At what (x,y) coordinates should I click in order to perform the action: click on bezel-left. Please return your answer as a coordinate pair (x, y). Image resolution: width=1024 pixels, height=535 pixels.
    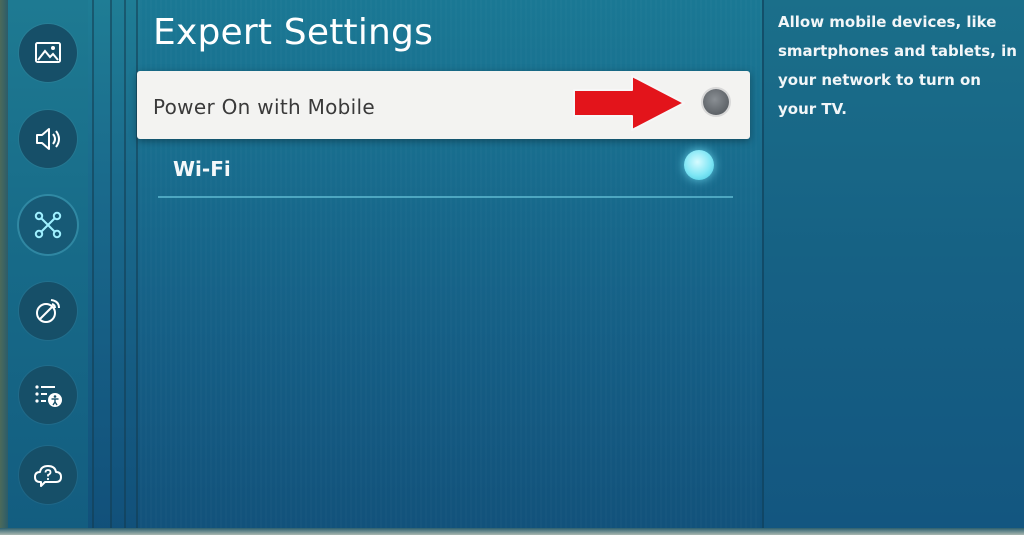
    Looking at the image, I should click on (4, 267).